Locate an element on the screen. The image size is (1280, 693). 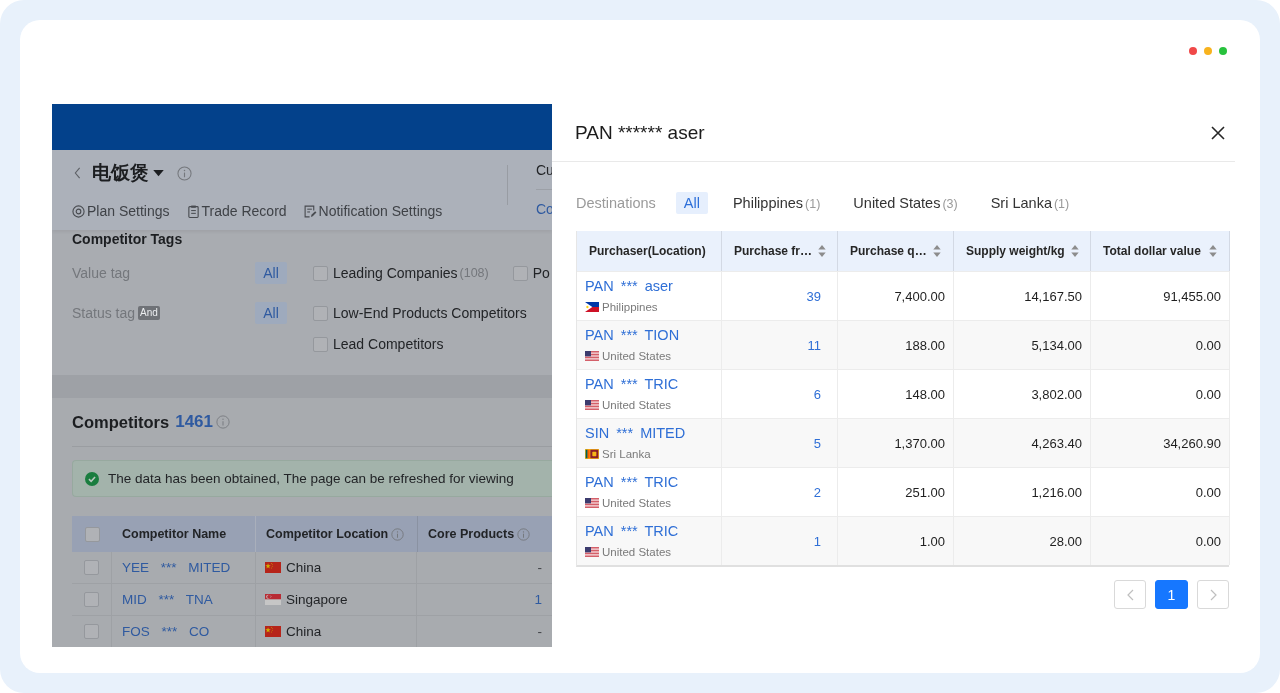
section-title: Competitor Tags is located at coordinates (128, 239).